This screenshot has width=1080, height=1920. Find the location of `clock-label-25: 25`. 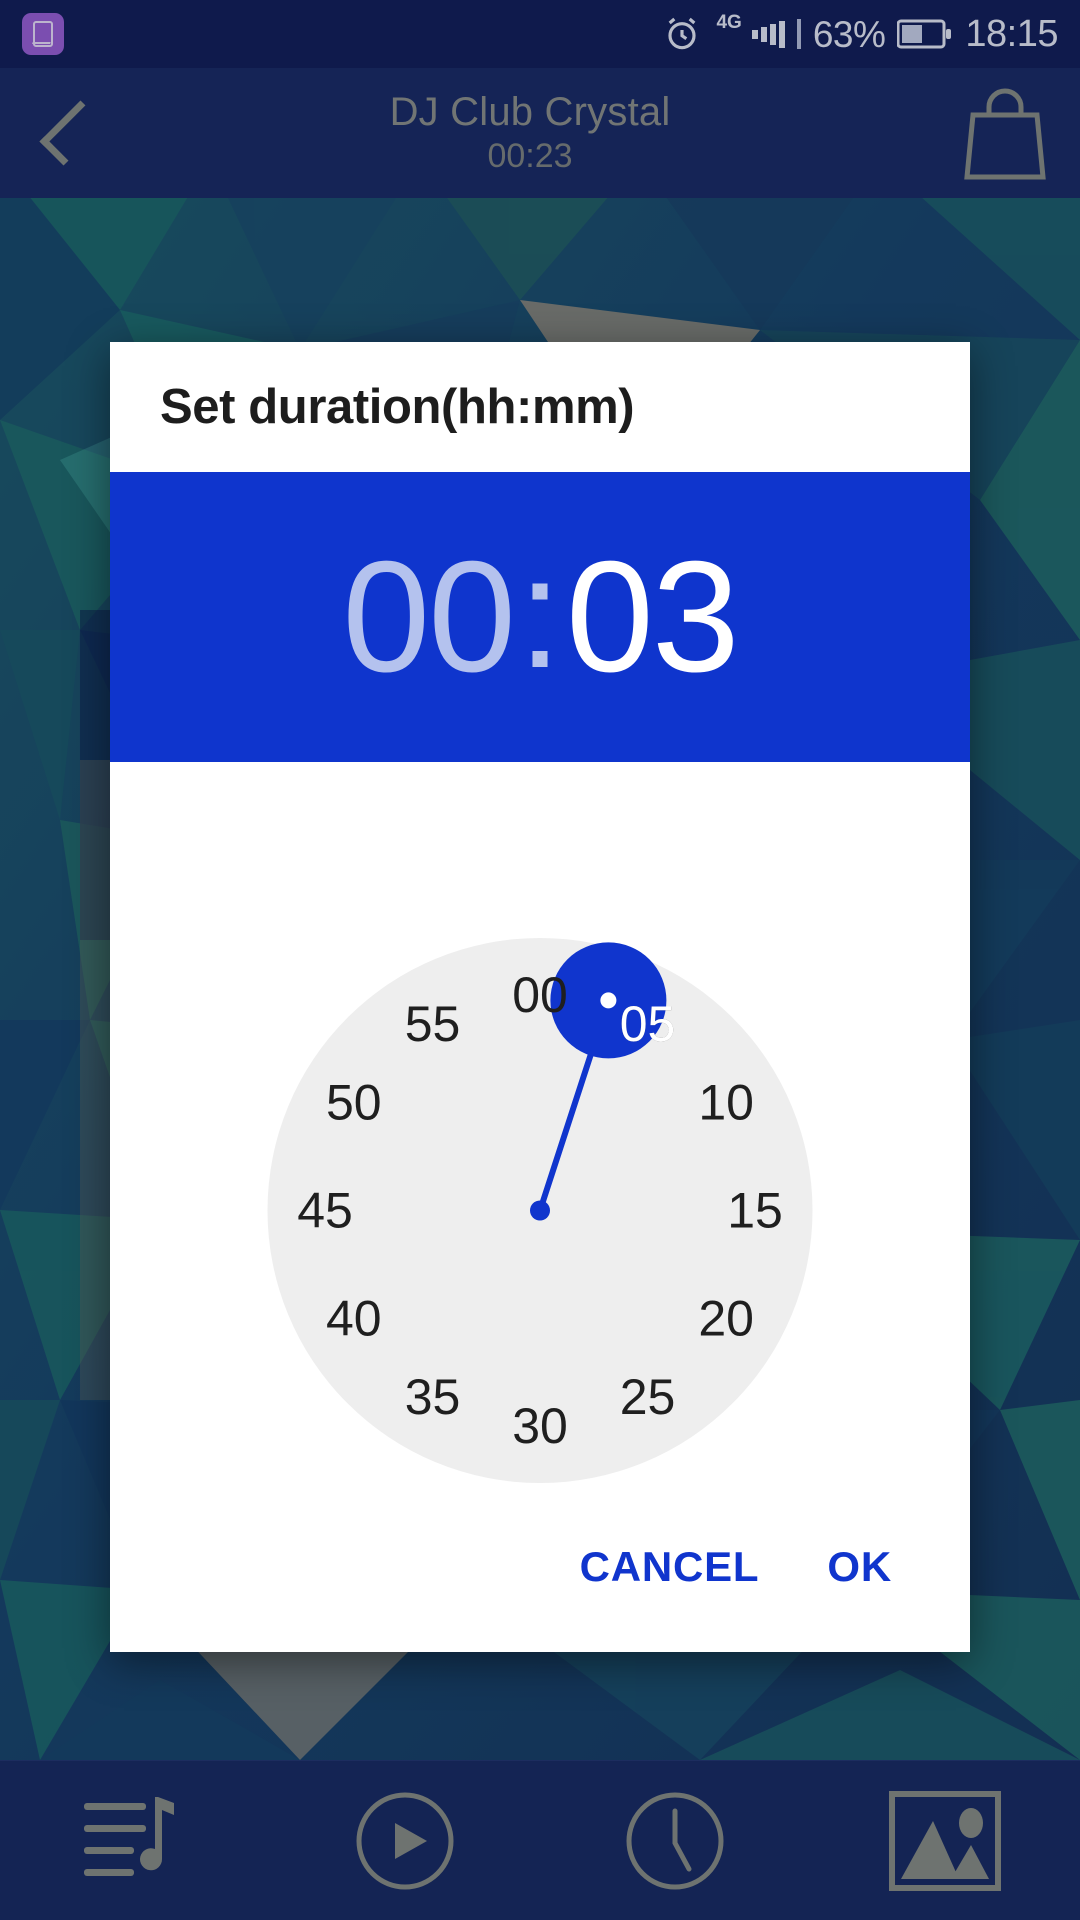

clock-label-25: 25 is located at coordinates (648, 1397).